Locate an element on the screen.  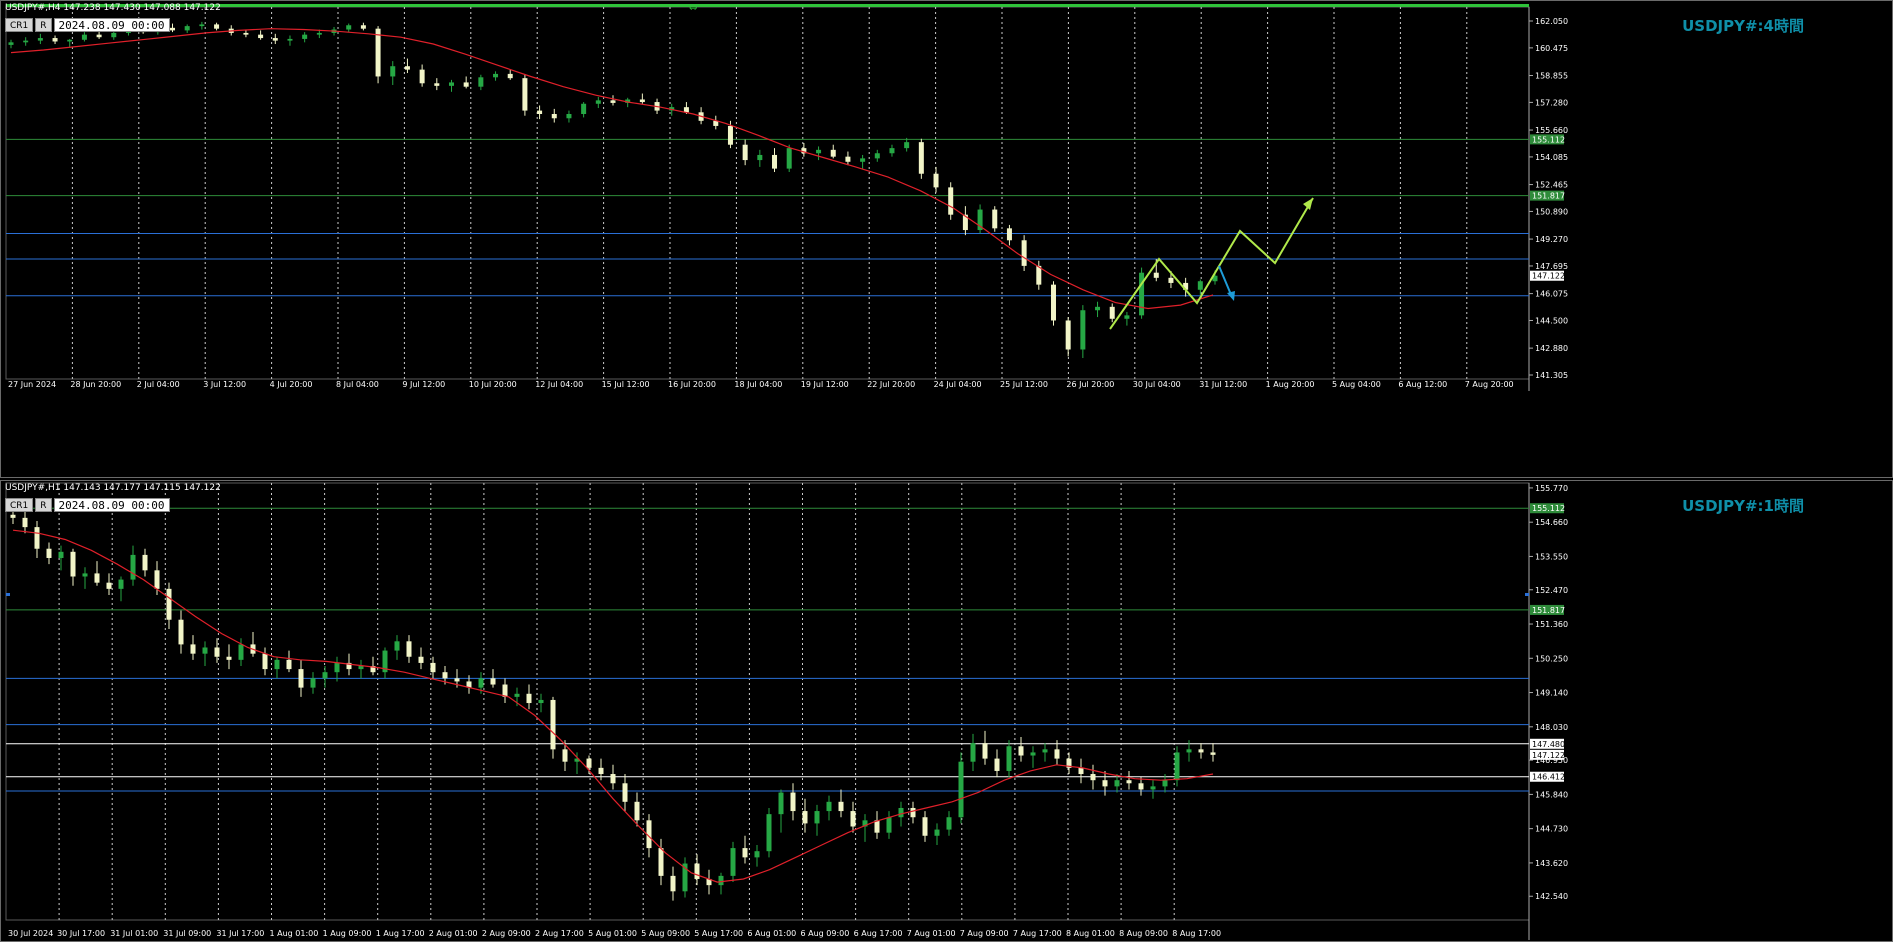
h4-time-label: 2 Jul 04:00 is located at coordinates (158, 384).